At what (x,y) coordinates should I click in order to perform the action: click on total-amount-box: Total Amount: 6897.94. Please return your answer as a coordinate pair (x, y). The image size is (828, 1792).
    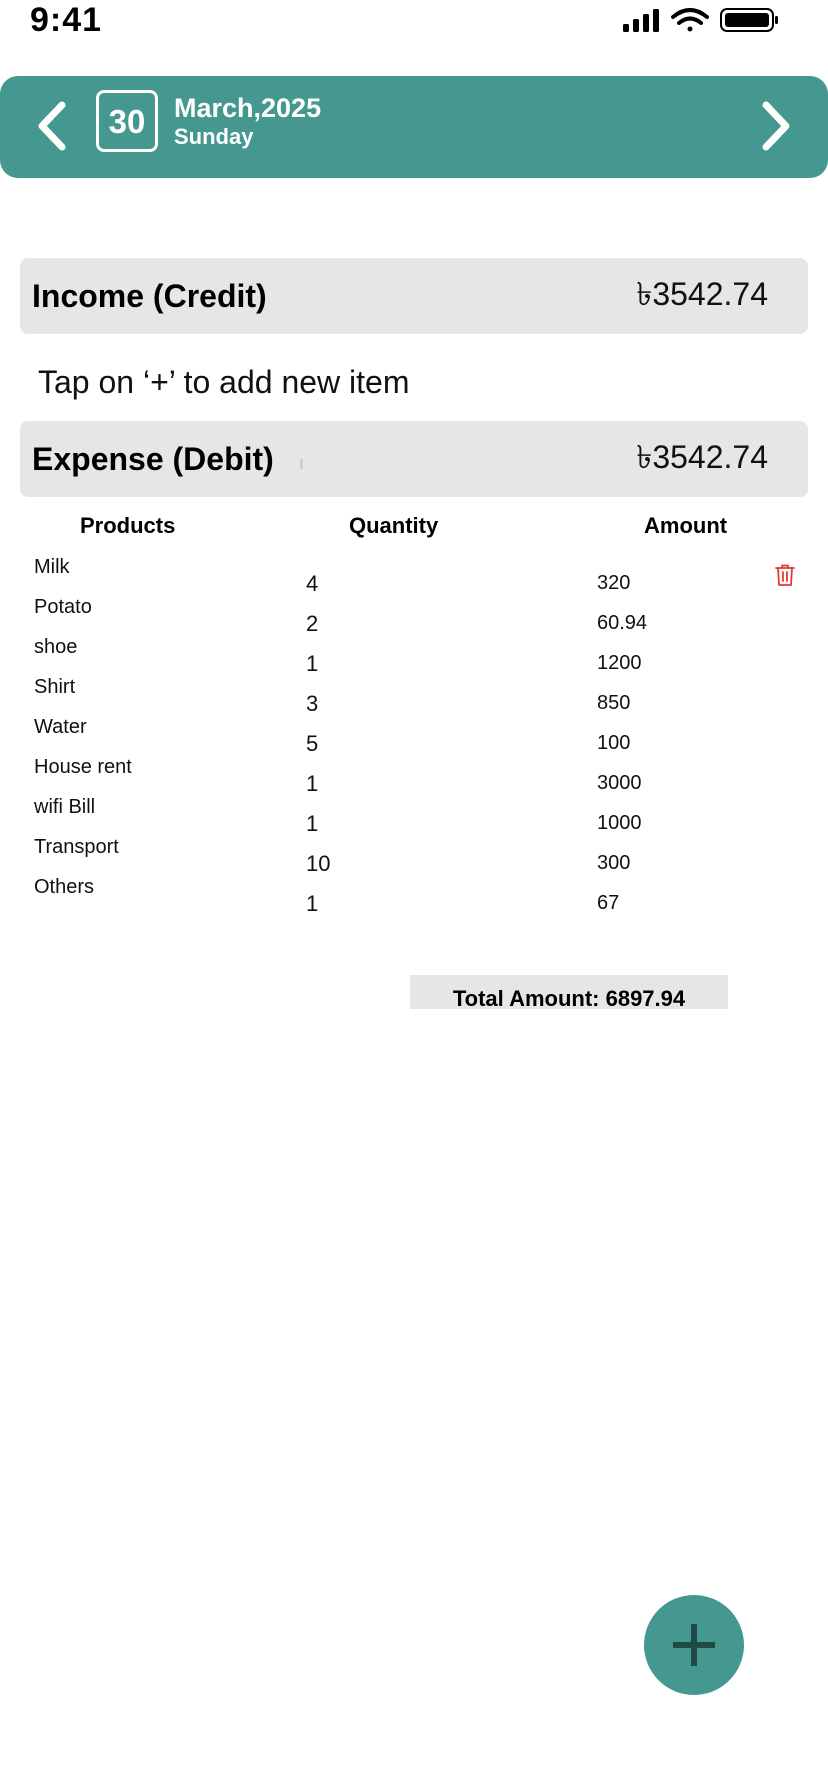
    Looking at the image, I should click on (569, 993).